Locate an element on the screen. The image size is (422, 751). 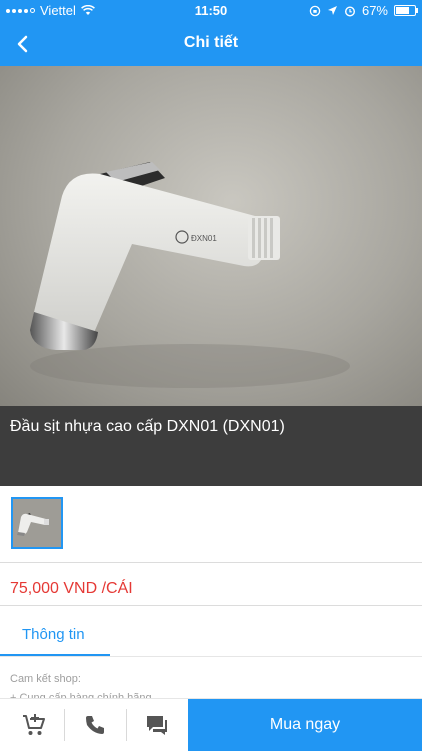
thumbnail-strip is located at coordinates (211, 524).